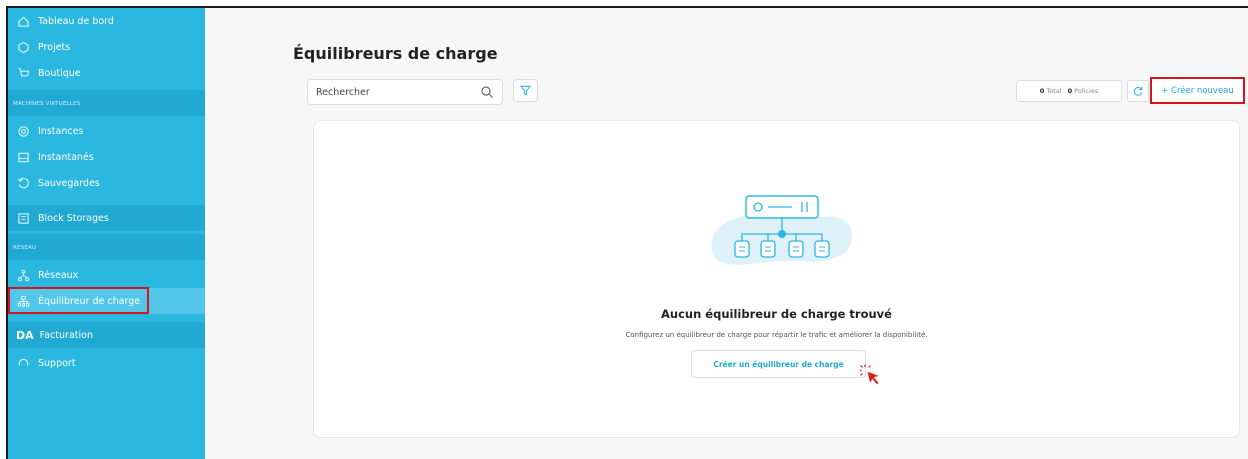 The height and width of the screenshot is (459, 1248). I want to click on sidebar-item-label: Facturation, so click(66, 335).